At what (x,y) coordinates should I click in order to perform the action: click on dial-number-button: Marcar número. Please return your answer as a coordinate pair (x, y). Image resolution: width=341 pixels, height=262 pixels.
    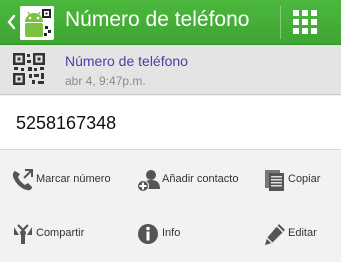
    Looking at the image, I should click on (65, 181).